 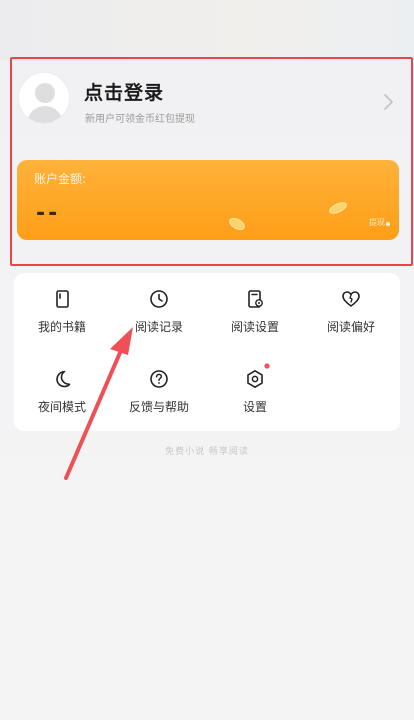 I want to click on notification-dot-icon, so click(x=267, y=366).